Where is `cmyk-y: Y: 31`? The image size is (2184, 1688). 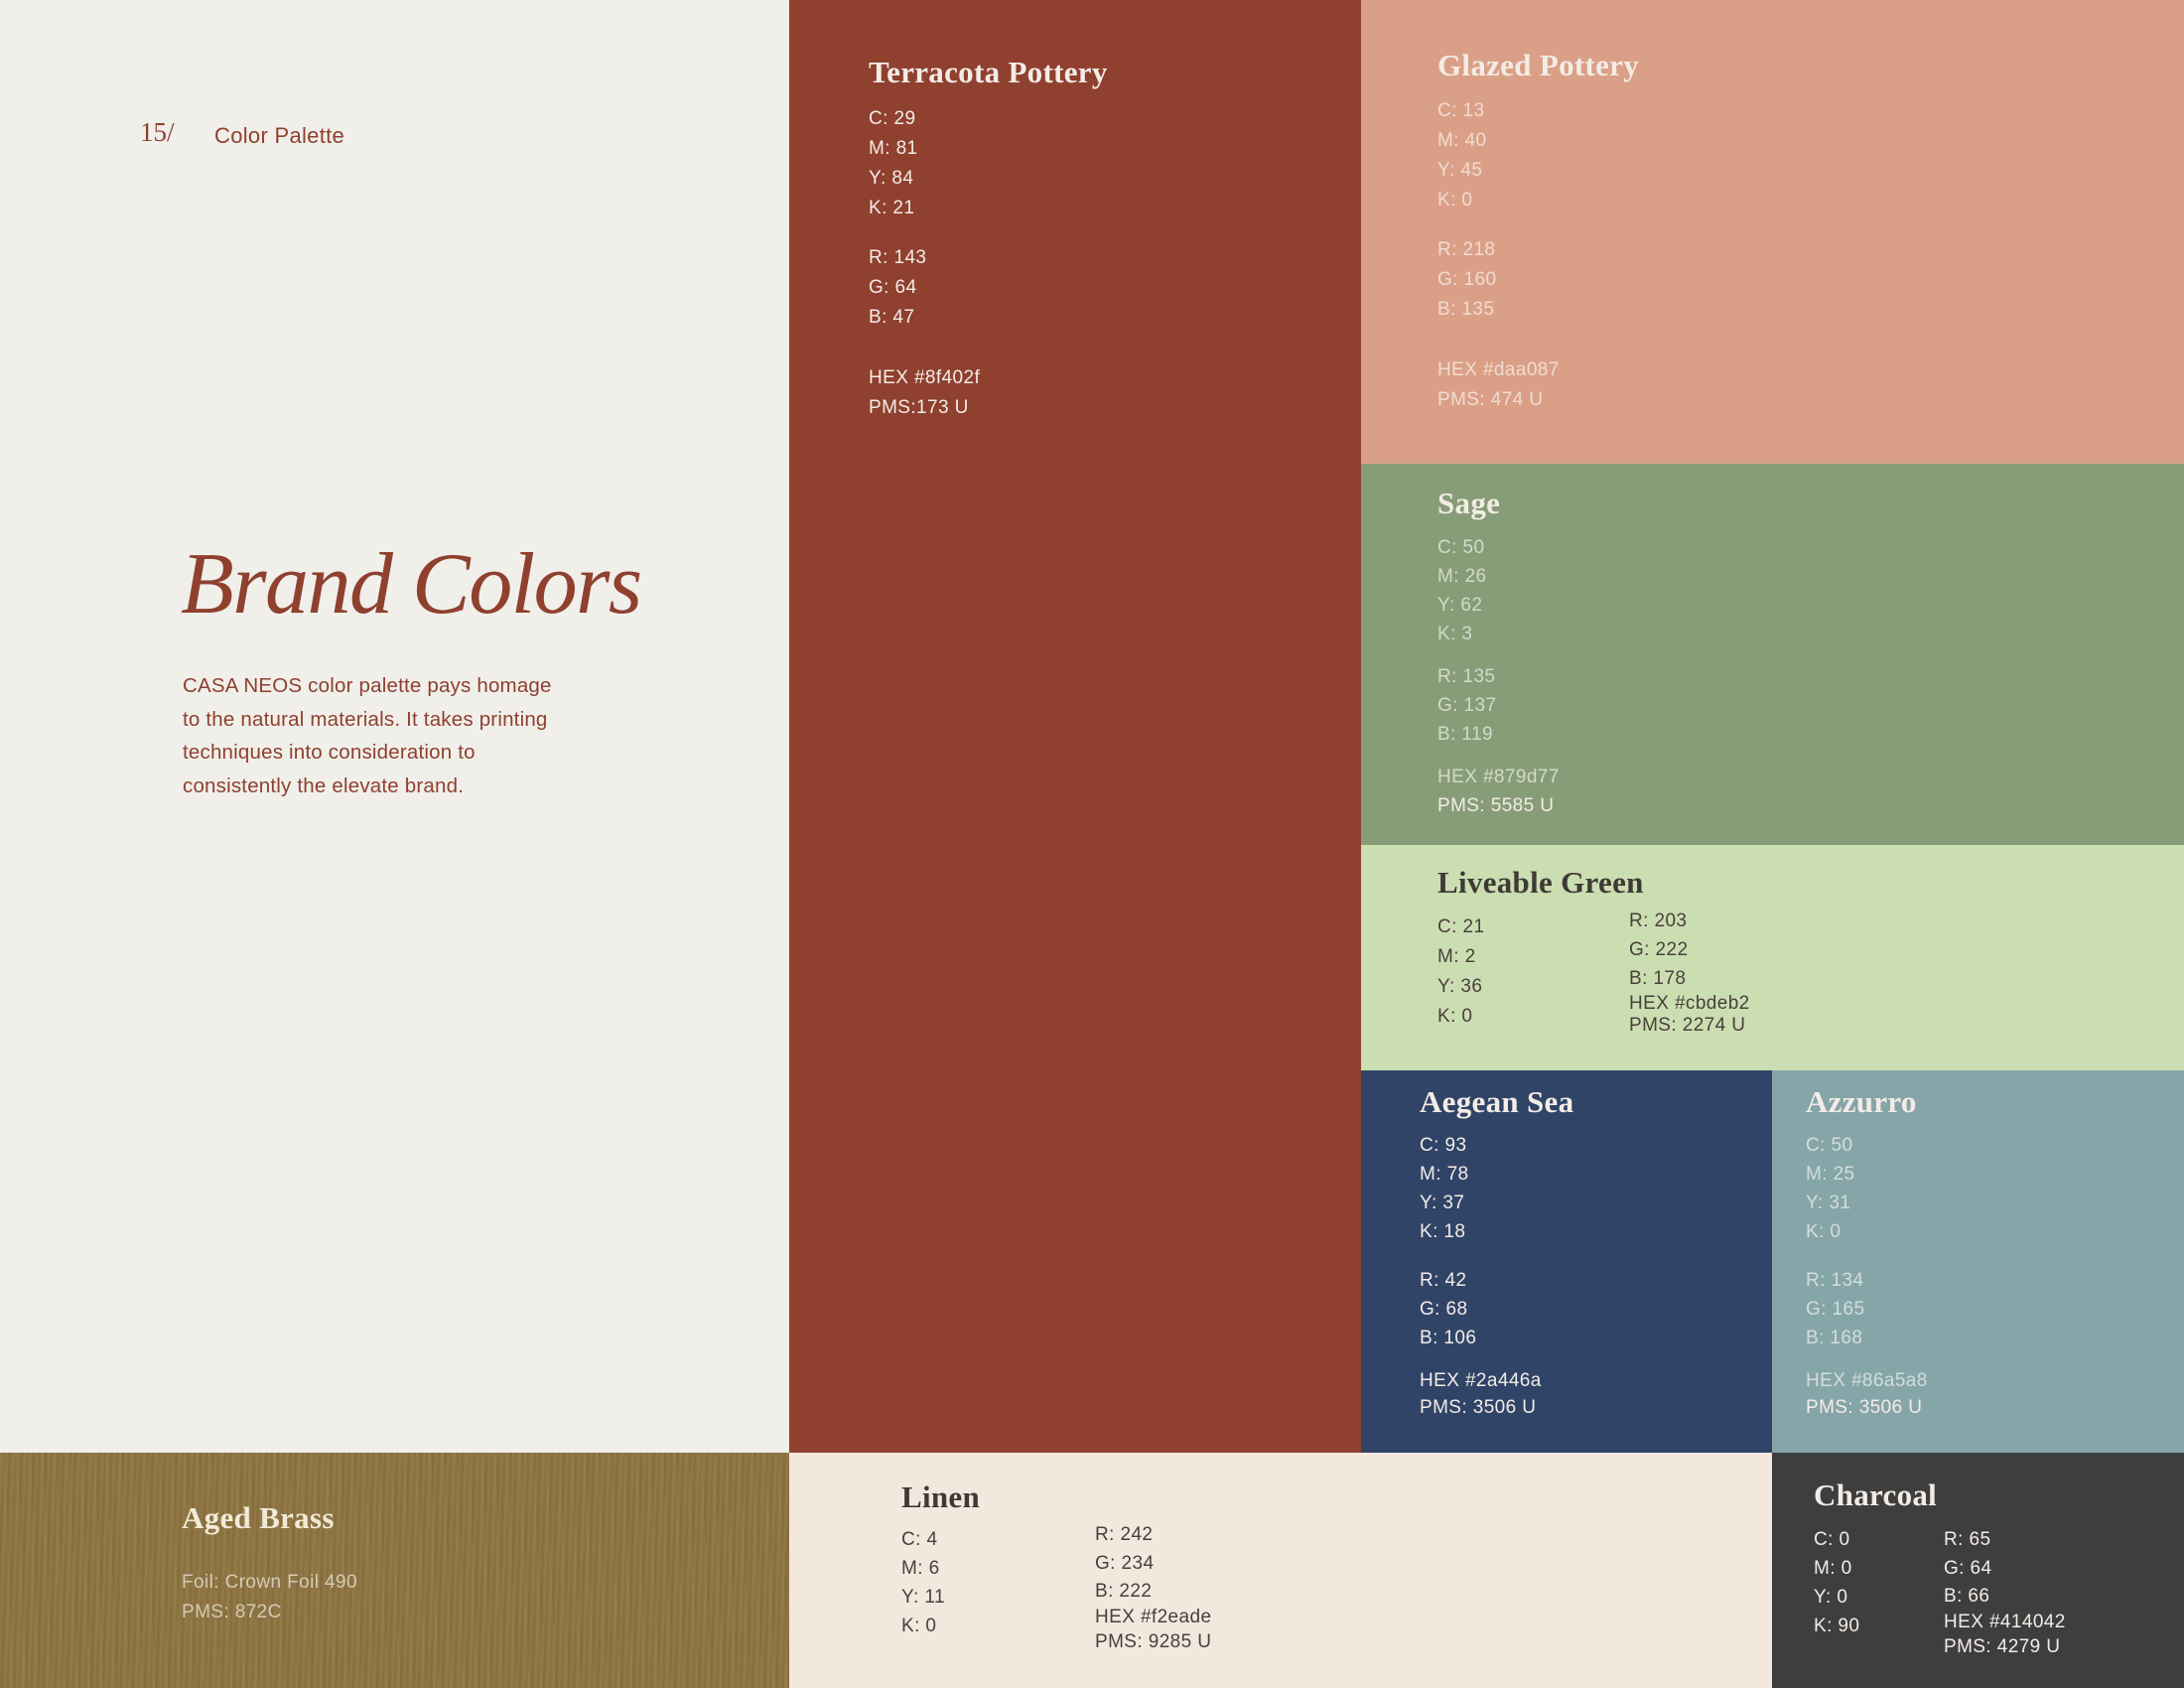
cmyk-y: Y: 31 is located at coordinates (1828, 1203).